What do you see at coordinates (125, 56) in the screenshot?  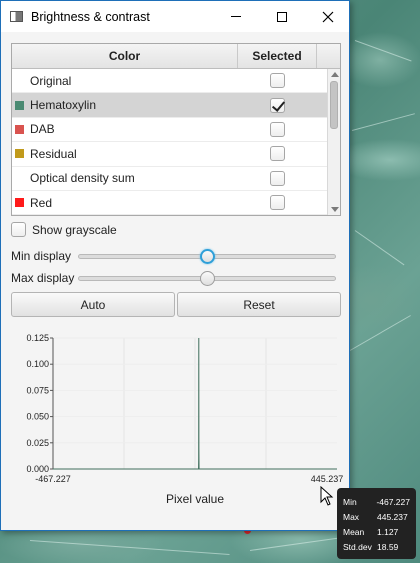 I see `column-header-color: Color` at bounding box center [125, 56].